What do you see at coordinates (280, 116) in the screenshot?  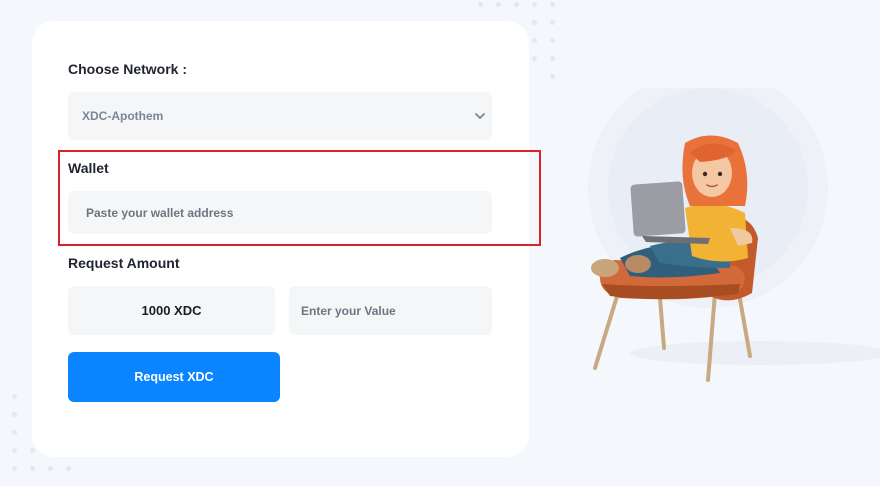 I see `network-select: XDC-Apothem` at bounding box center [280, 116].